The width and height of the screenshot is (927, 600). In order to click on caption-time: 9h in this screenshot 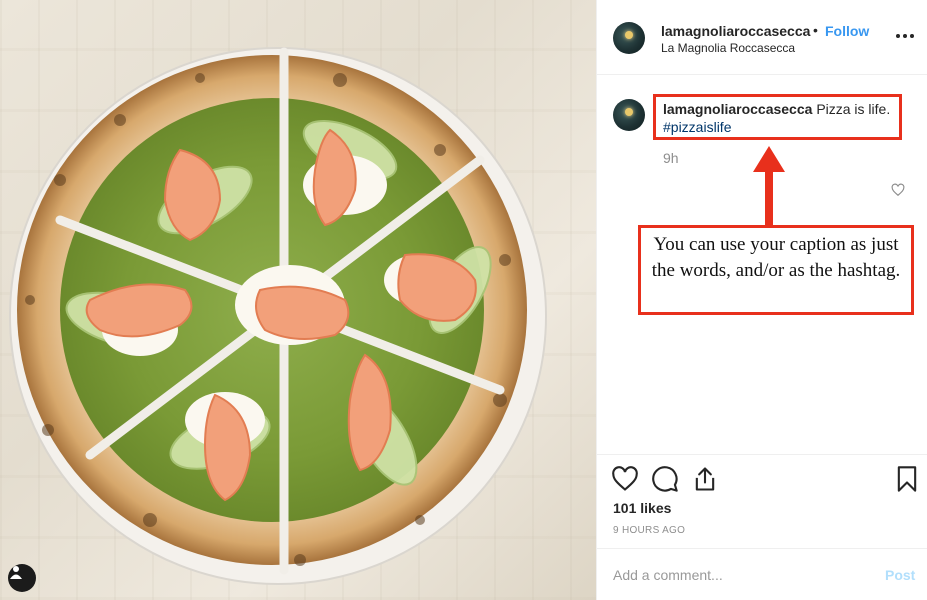, I will do `click(671, 158)`.